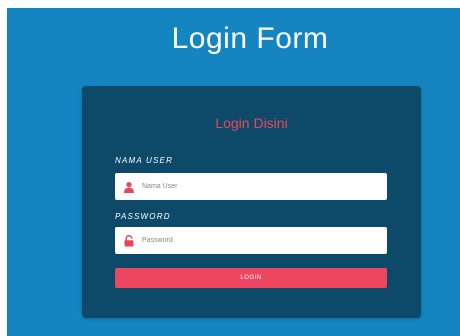 The width and height of the screenshot is (460, 336). What do you see at coordinates (250, 38) in the screenshot?
I see `page-title: Login Form` at bounding box center [250, 38].